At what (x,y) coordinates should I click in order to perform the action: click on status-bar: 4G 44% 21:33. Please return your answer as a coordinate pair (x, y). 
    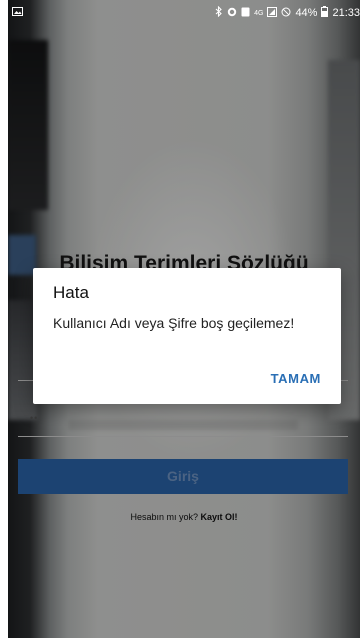
    Looking at the image, I should click on (184, 13).